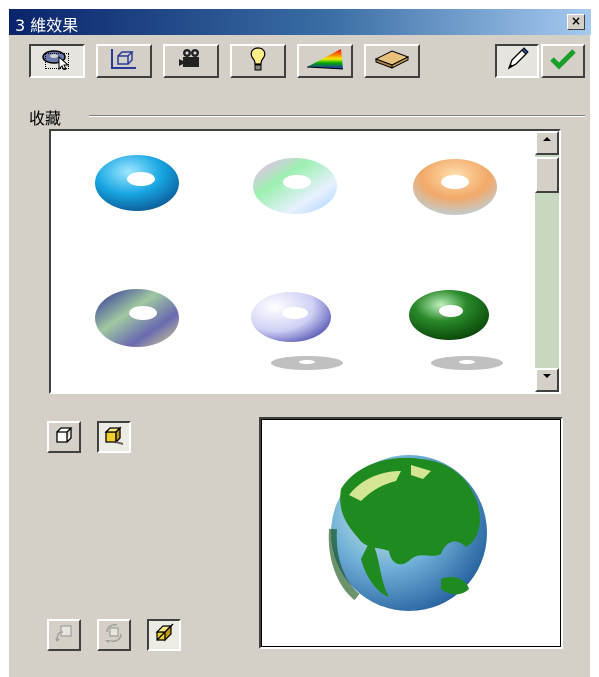 The image size is (599, 677). I want to click on lighting-tool-button, so click(258, 61).